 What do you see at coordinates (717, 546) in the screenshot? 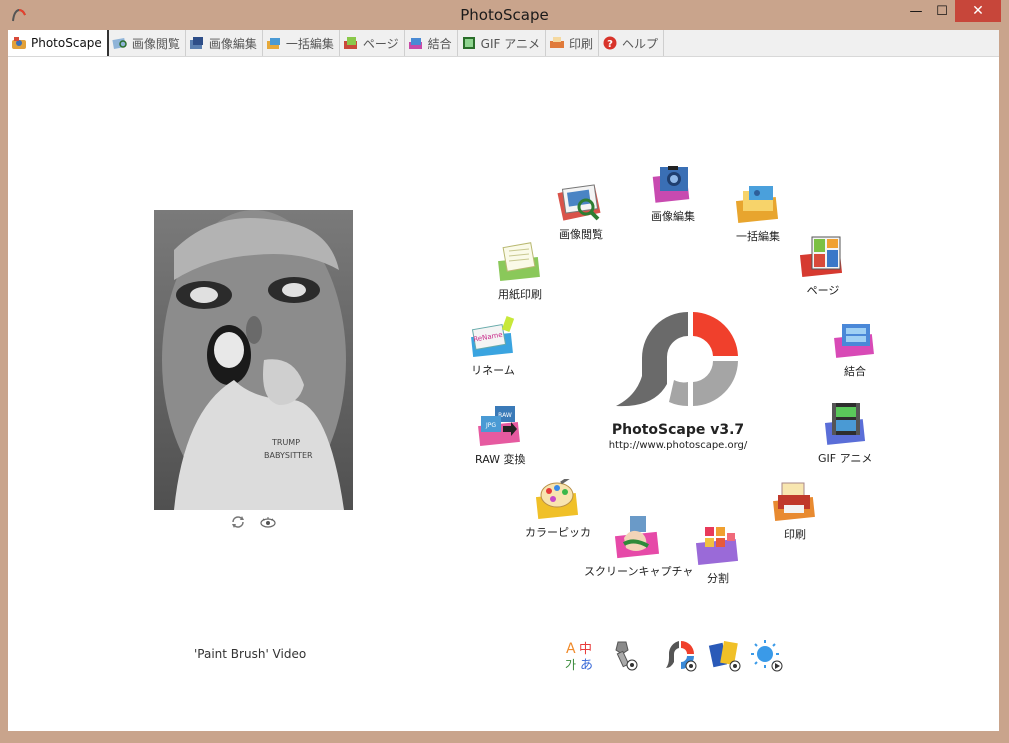
I see `splitter-icon` at bounding box center [717, 546].